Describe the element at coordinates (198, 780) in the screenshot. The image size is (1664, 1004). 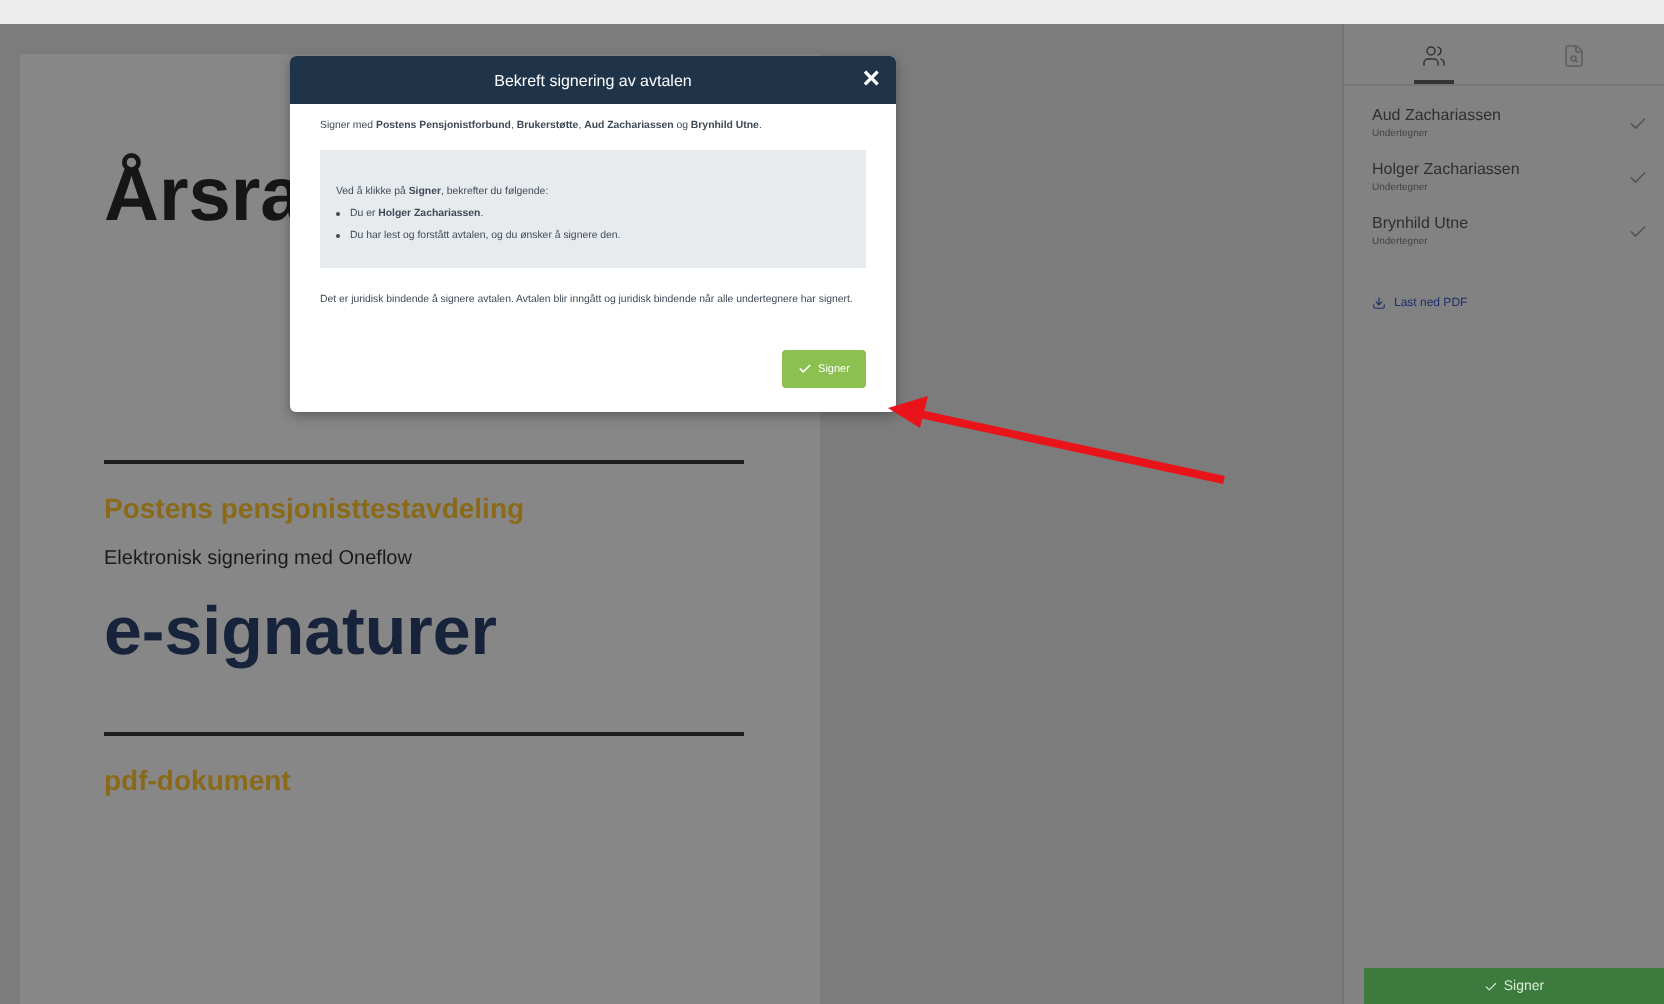
I see `section-title: pdf-dokument` at that location.